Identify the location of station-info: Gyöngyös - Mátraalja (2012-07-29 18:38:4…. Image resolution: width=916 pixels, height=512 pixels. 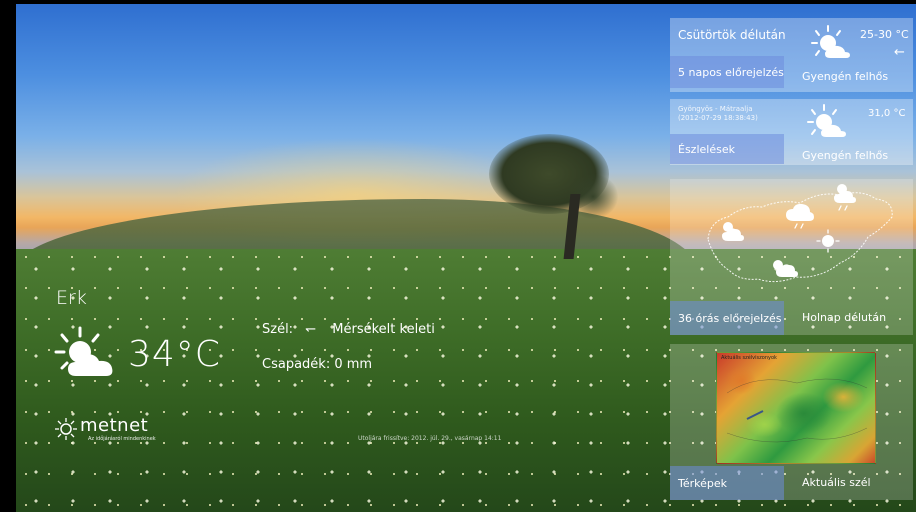
(718, 114).